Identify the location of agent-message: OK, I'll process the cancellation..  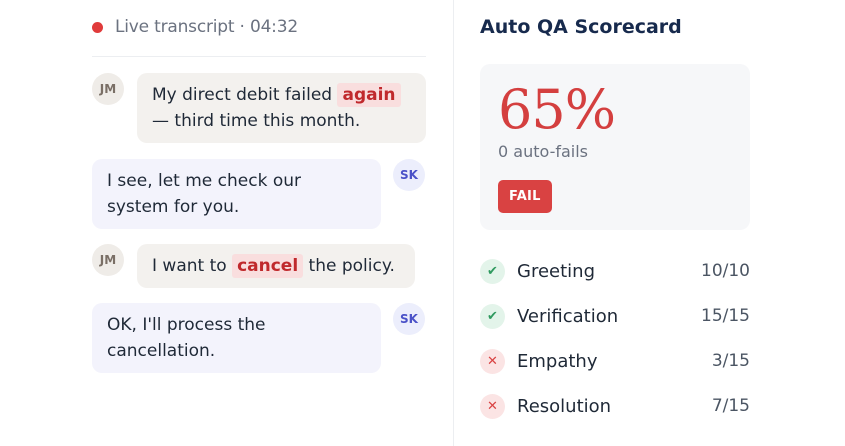
(236, 338).